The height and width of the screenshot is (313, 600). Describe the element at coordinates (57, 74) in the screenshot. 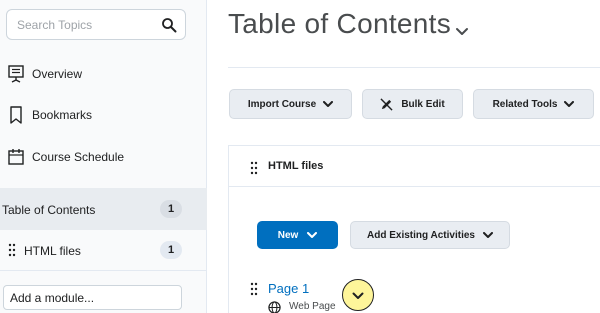

I see `sidebar-item-label: Overview` at that location.